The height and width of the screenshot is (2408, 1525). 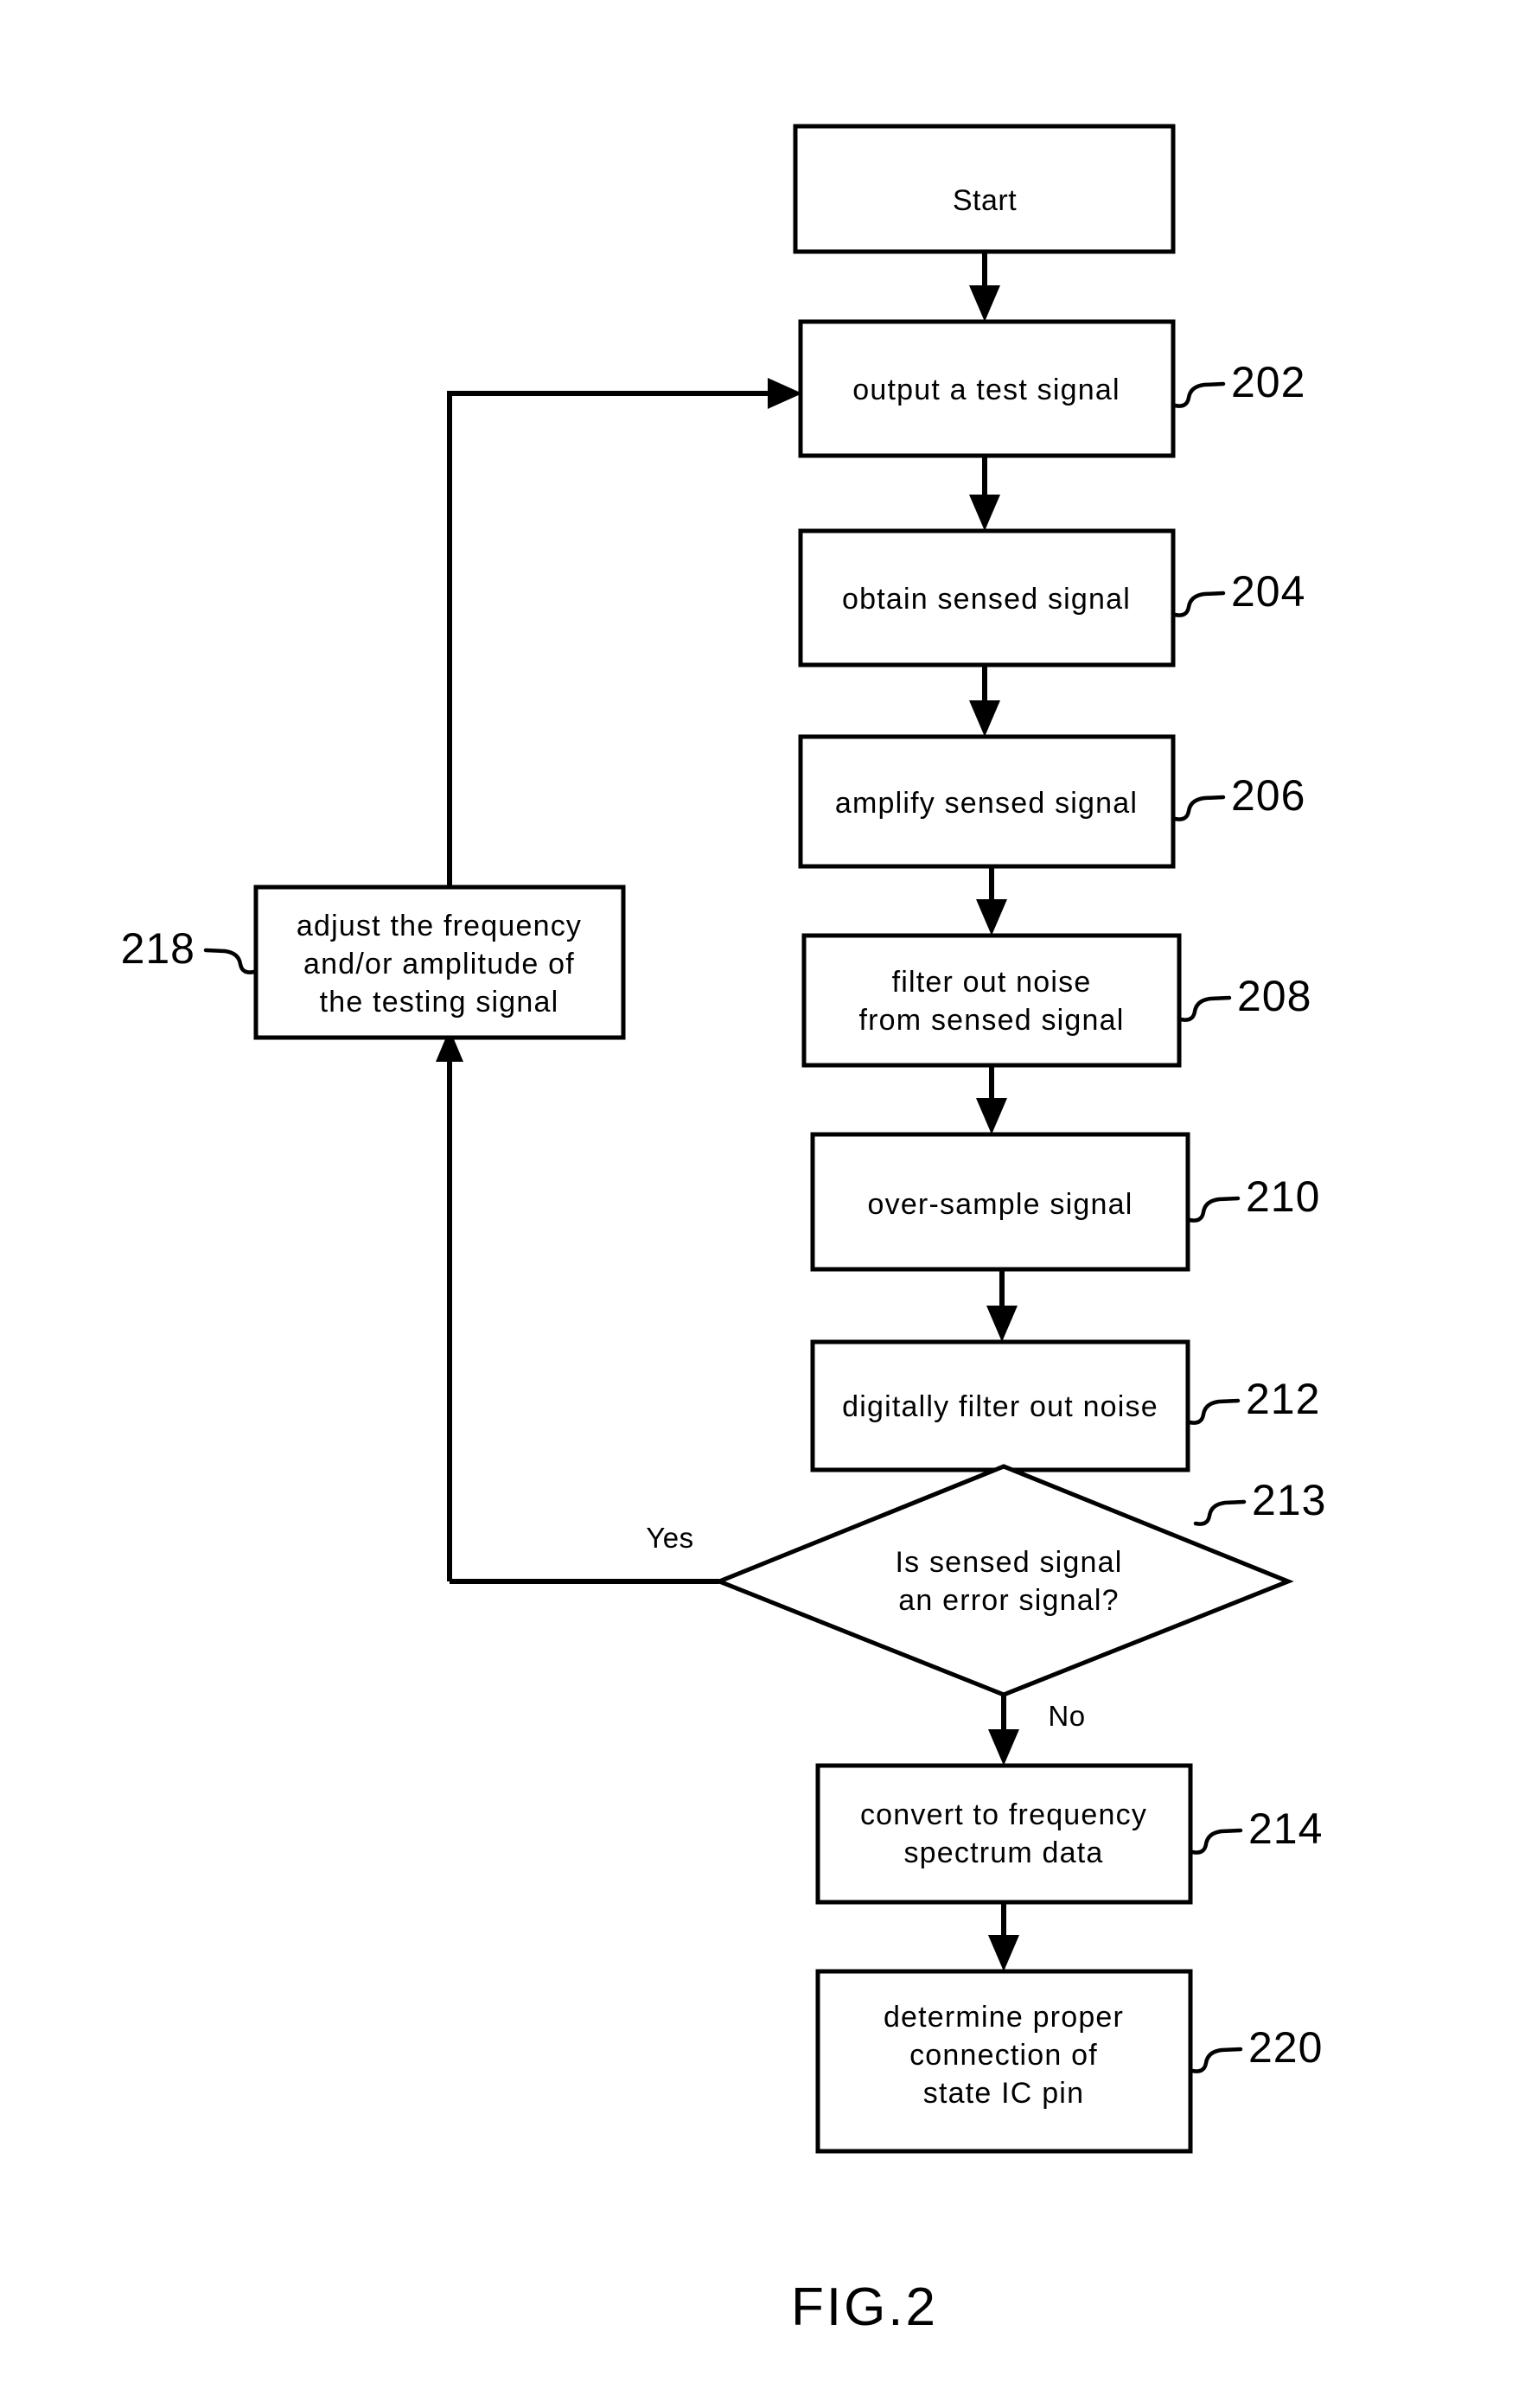 What do you see at coordinates (1285, 2047) in the screenshot?
I see `ref-220: 220` at bounding box center [1285, 2047].